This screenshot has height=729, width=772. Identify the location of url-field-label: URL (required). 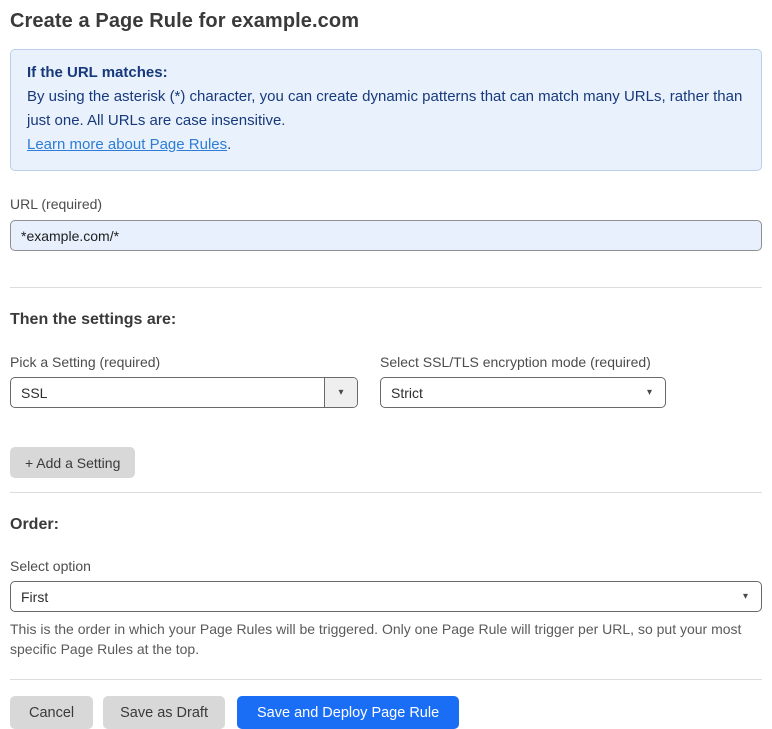
(56, 204).